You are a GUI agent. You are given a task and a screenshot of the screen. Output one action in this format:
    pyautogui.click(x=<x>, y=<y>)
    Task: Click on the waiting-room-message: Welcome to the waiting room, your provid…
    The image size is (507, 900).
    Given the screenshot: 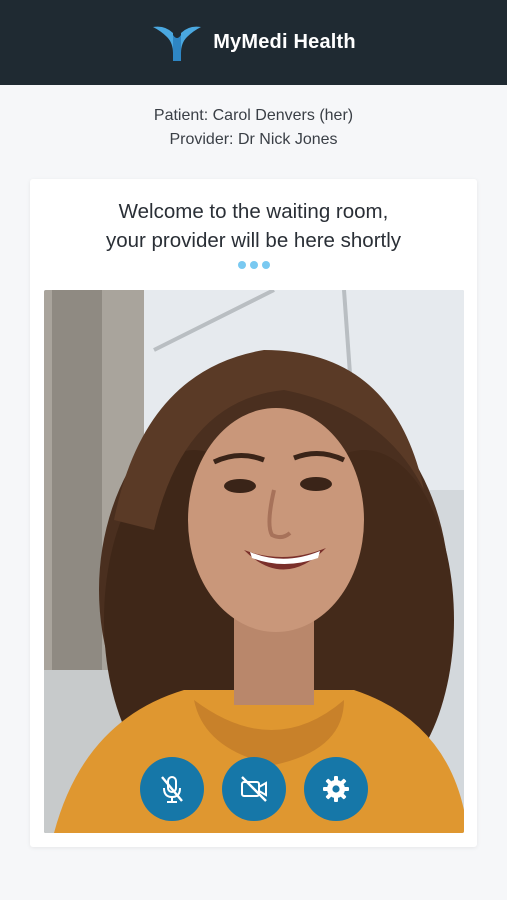 What is the action you would take?
    pyautogui.click(x=253, y=226)
    